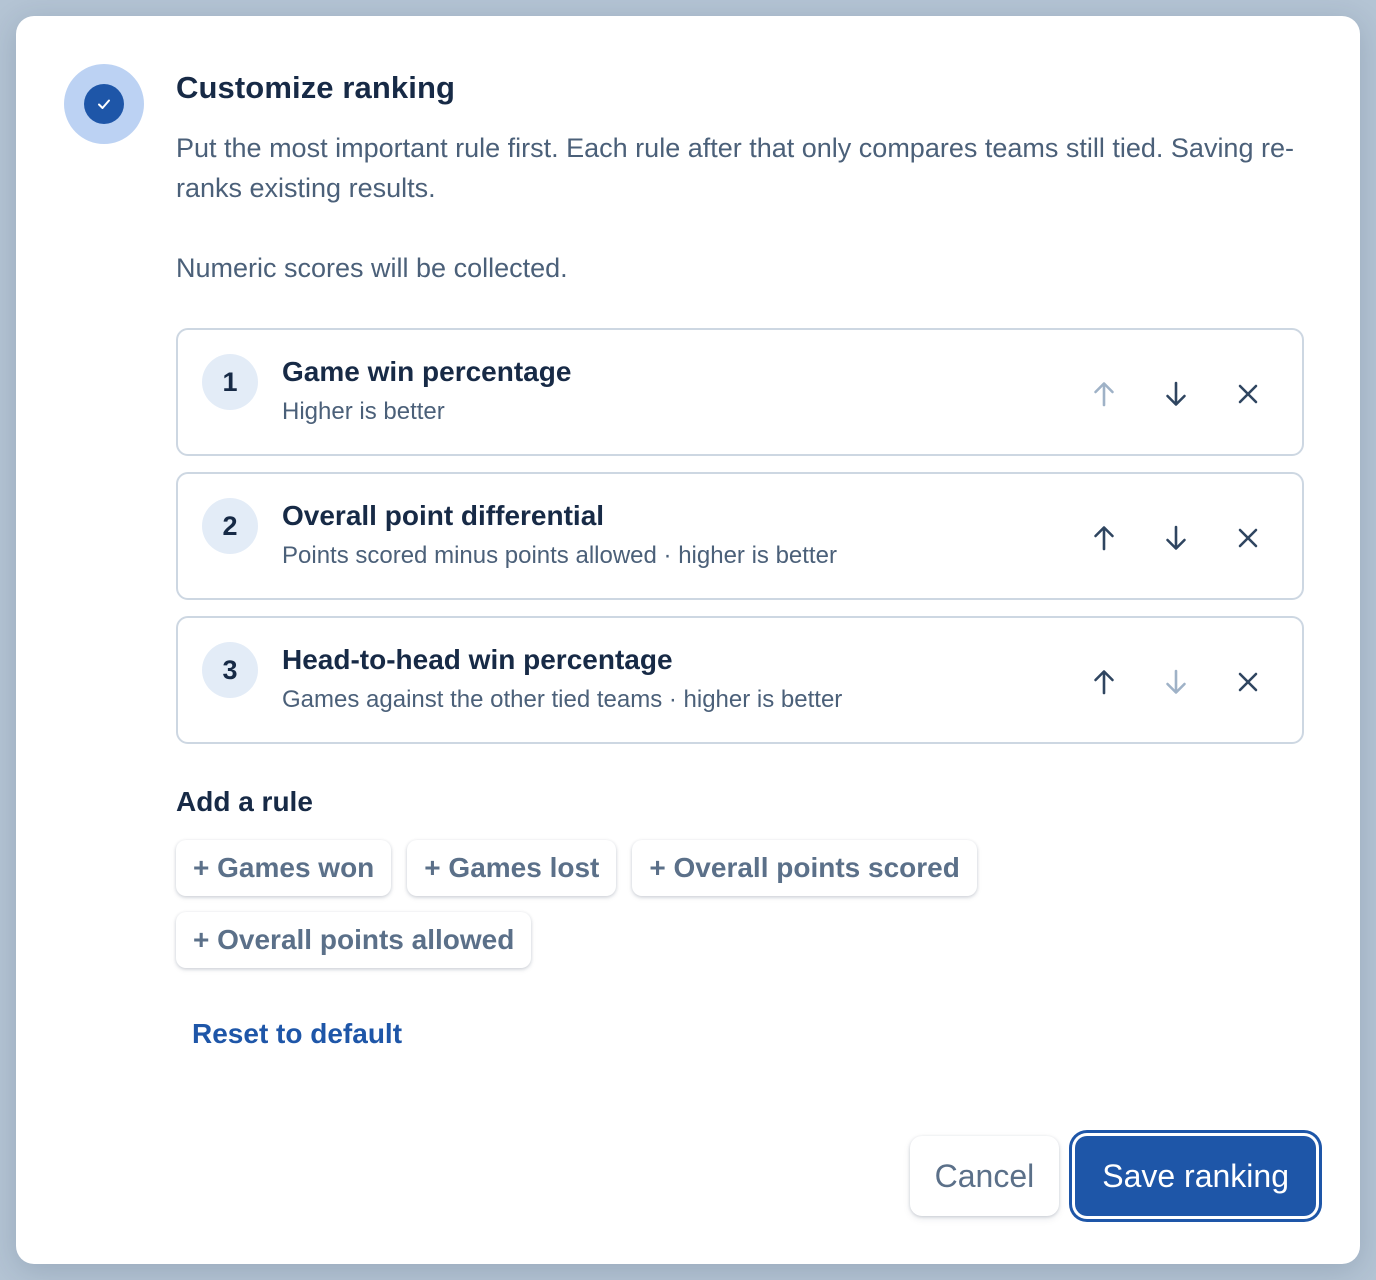 Image resolution: width=1376 pixels, height=1280 pixels. Describe the element at coordinates (372, 268) in the screenshot. I see `dialog-note: Numeric scores will be collected.` at that location.